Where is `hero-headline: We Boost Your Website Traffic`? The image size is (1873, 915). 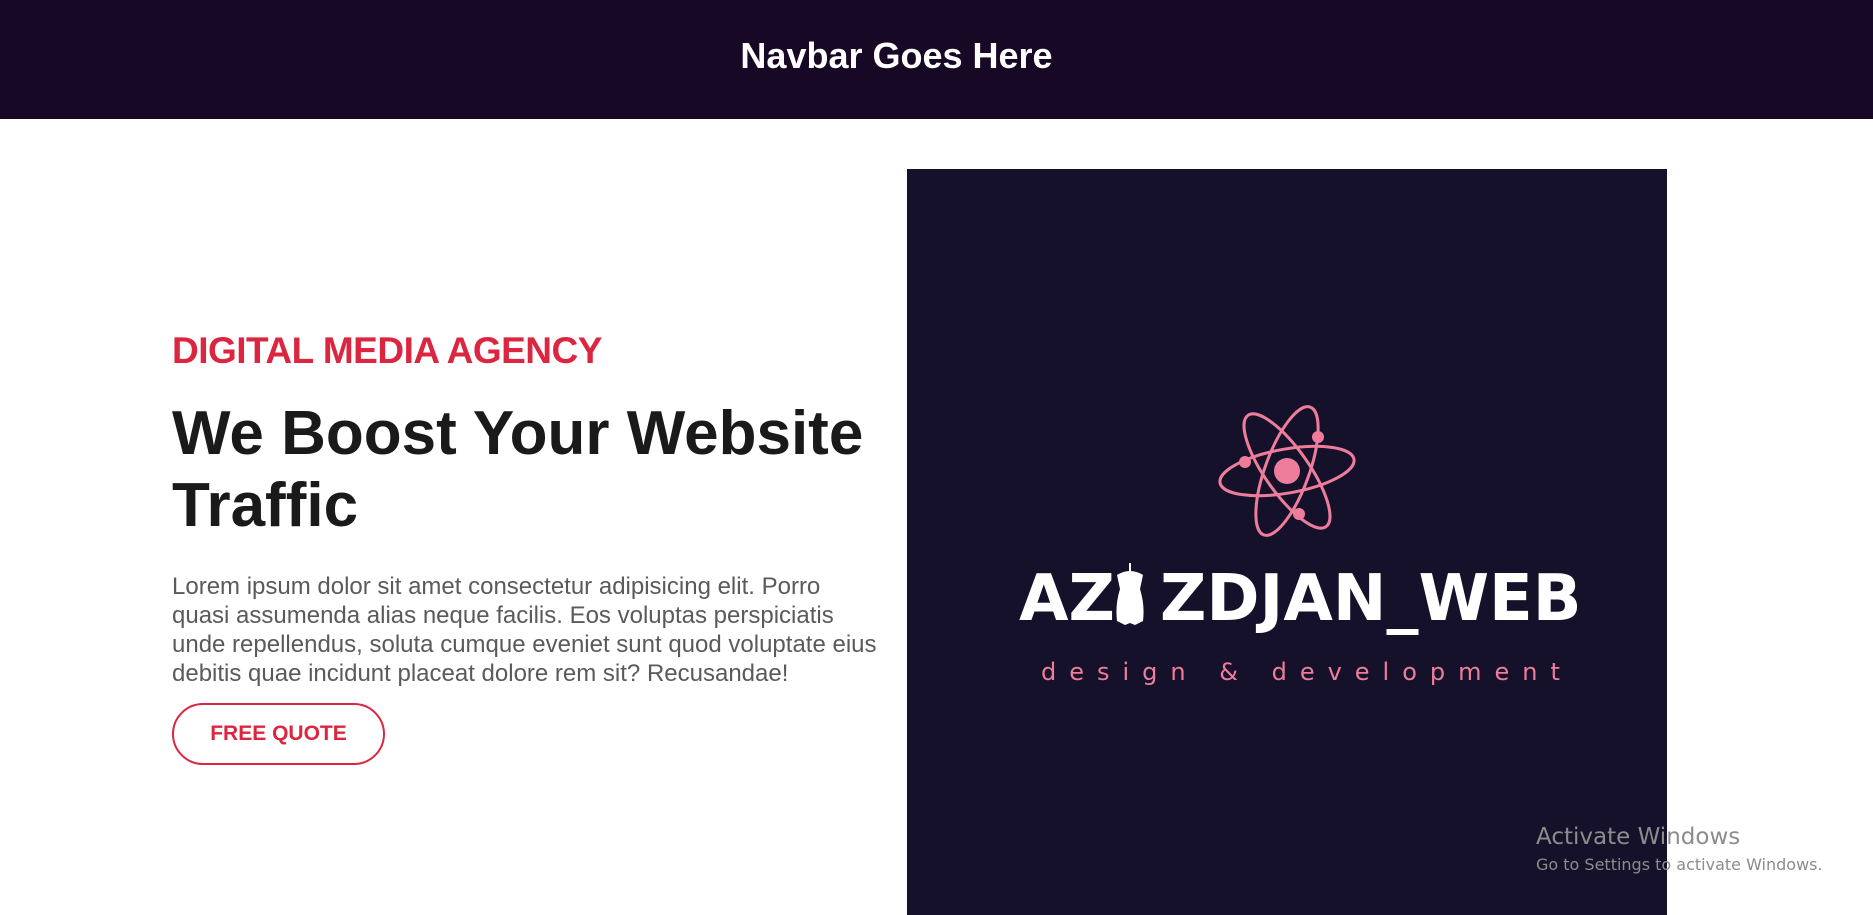
hero-headline: We Boost Your Website Traffic is located at coordinates (518, 469).